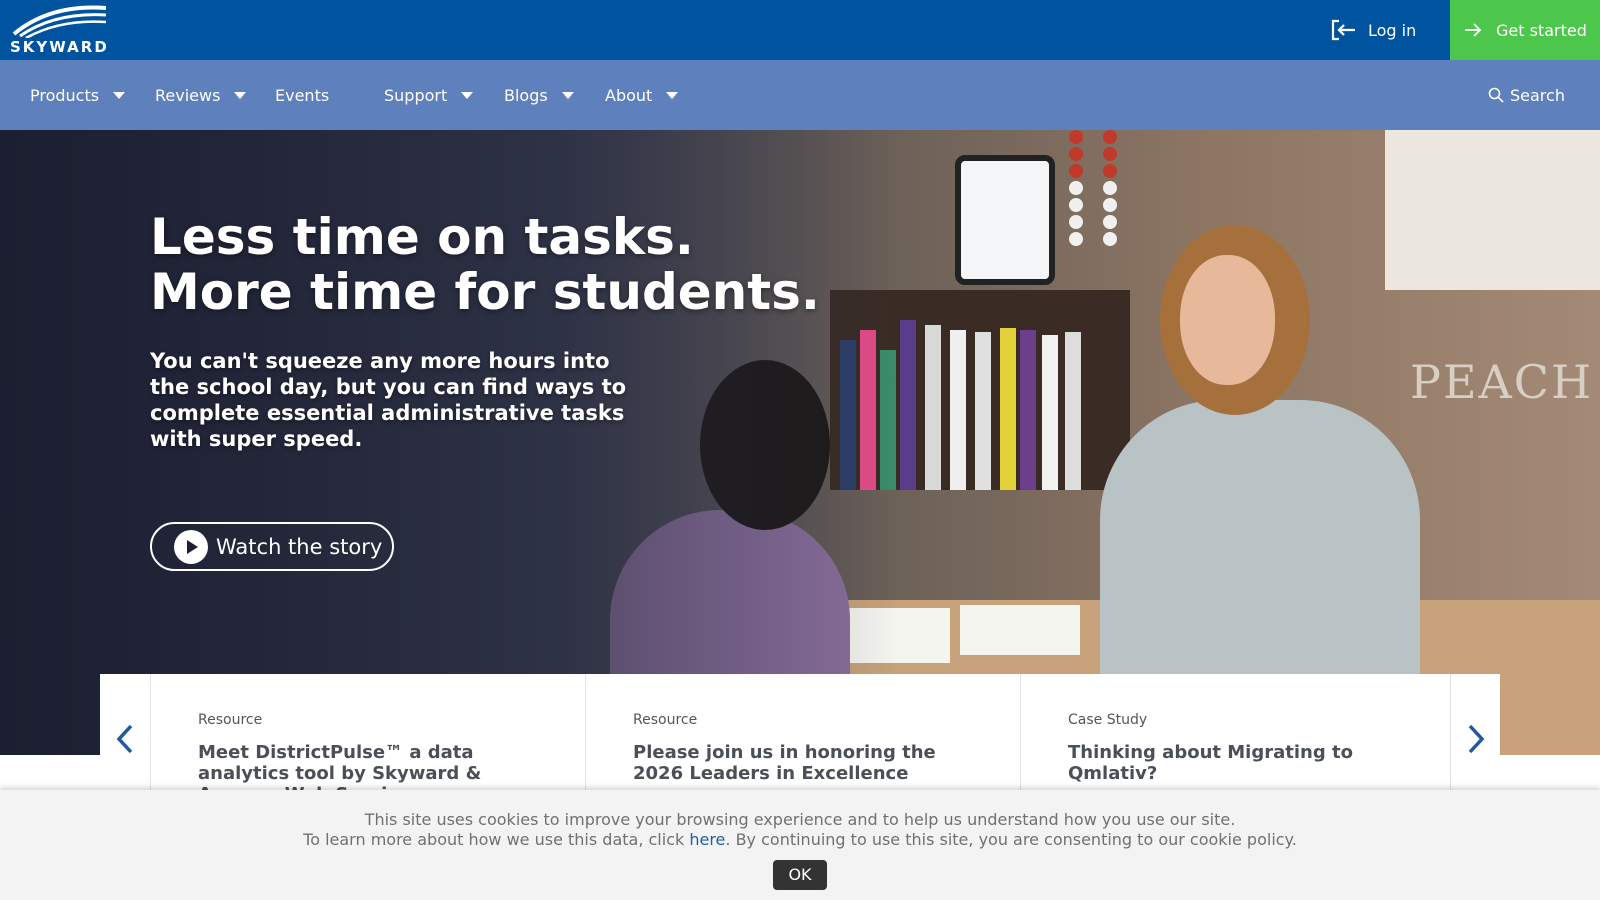  Describe the element at coordinates (299, 546) in the screenshot. I see `watch-story-label: Watch the story` at that location.